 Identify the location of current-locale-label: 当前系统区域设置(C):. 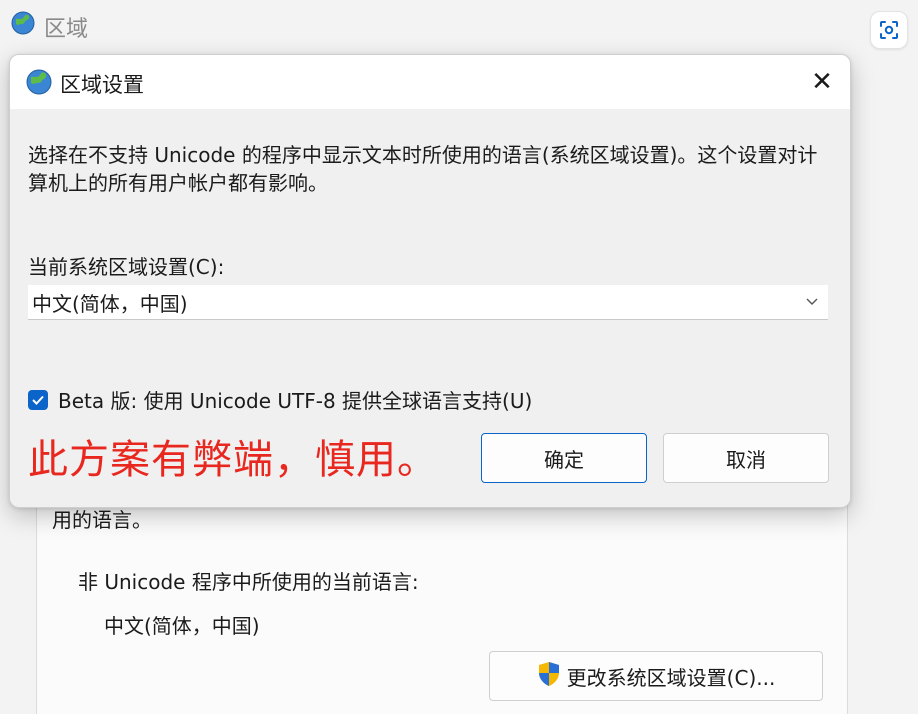
(126, 267).